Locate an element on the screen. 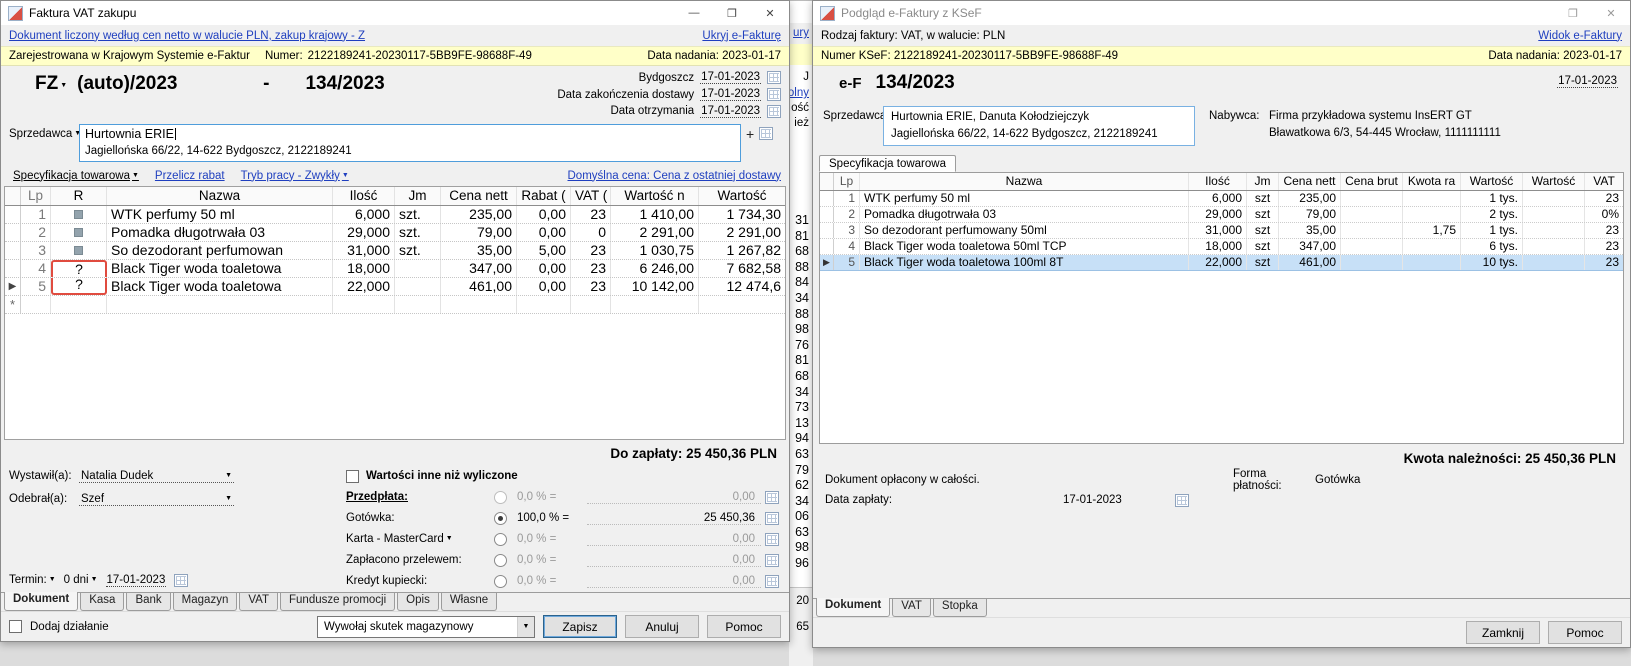  col-ilosc: Ilość is located at coordinates (364, 196).